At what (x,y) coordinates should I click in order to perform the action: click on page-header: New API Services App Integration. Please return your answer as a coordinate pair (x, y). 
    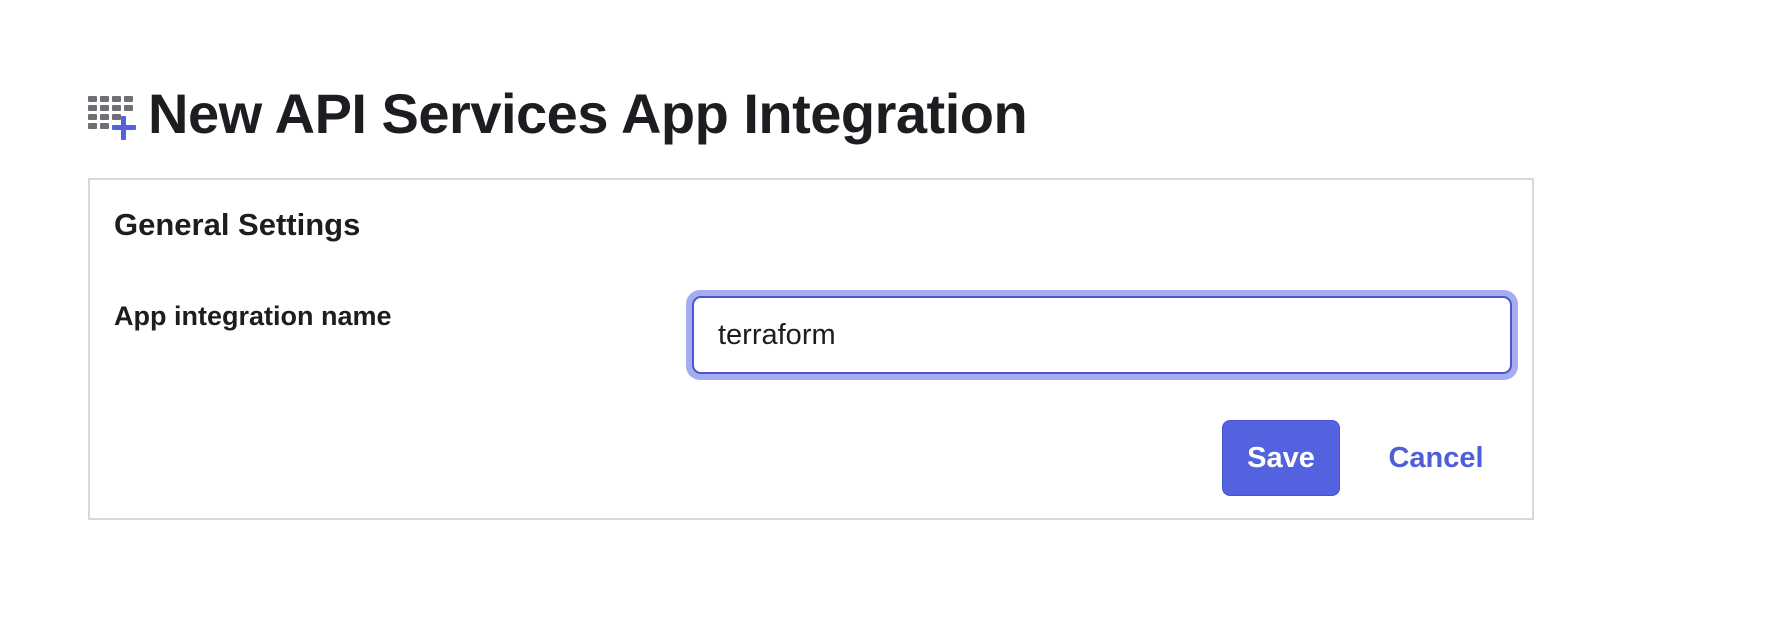
    Looking at the image, I should click on (558, 114).